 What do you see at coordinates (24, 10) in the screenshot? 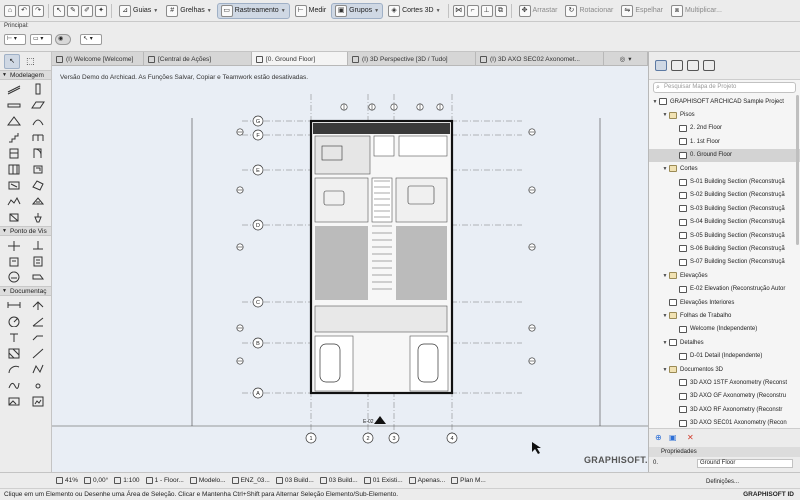
I see `undo-icon: ↶` at bounding box center [24, 10].